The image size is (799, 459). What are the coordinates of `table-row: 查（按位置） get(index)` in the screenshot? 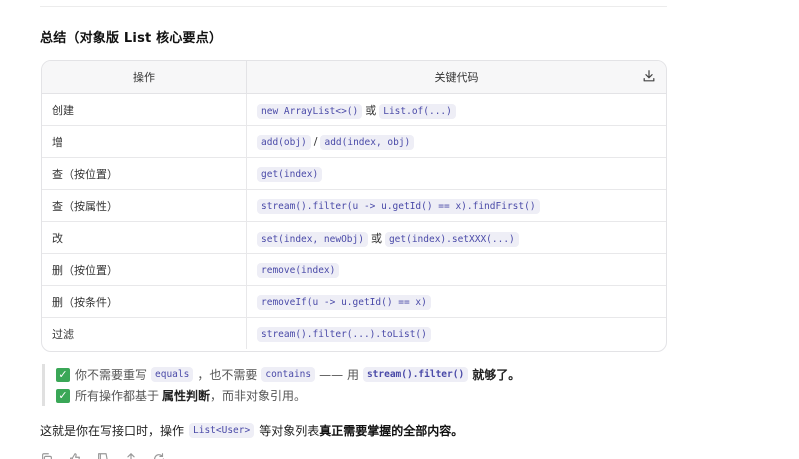 It's located at (354, 173).